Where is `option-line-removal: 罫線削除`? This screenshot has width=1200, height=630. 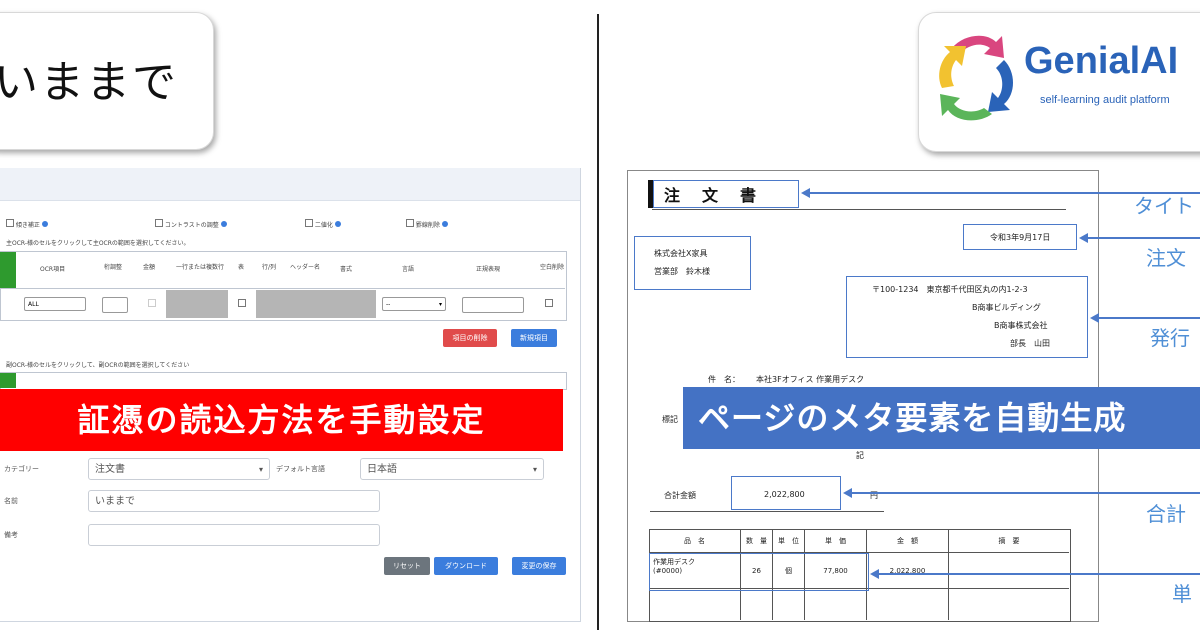 option-line-removal: 罫線削除 is located at coordinates (427, 224).